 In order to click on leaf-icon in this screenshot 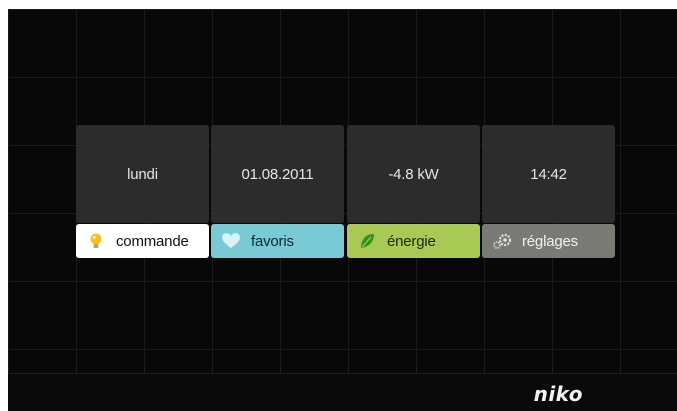, I will do `click(367, 241)`.